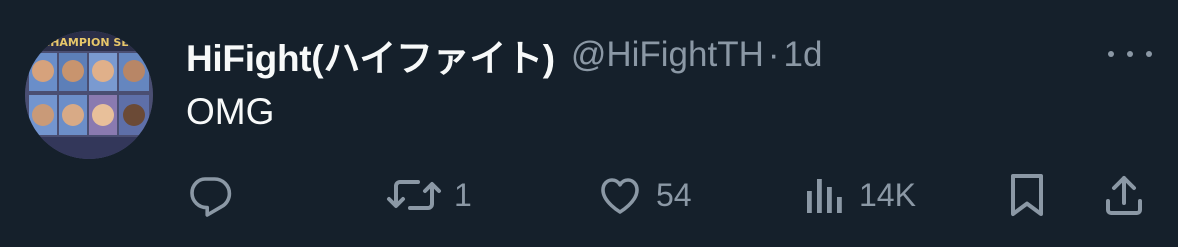 This screenshot has width=1178, height=247. Describe the element at coordinates (230, 111) in the screenshot. I see `tweet-text: OMG` at that location.